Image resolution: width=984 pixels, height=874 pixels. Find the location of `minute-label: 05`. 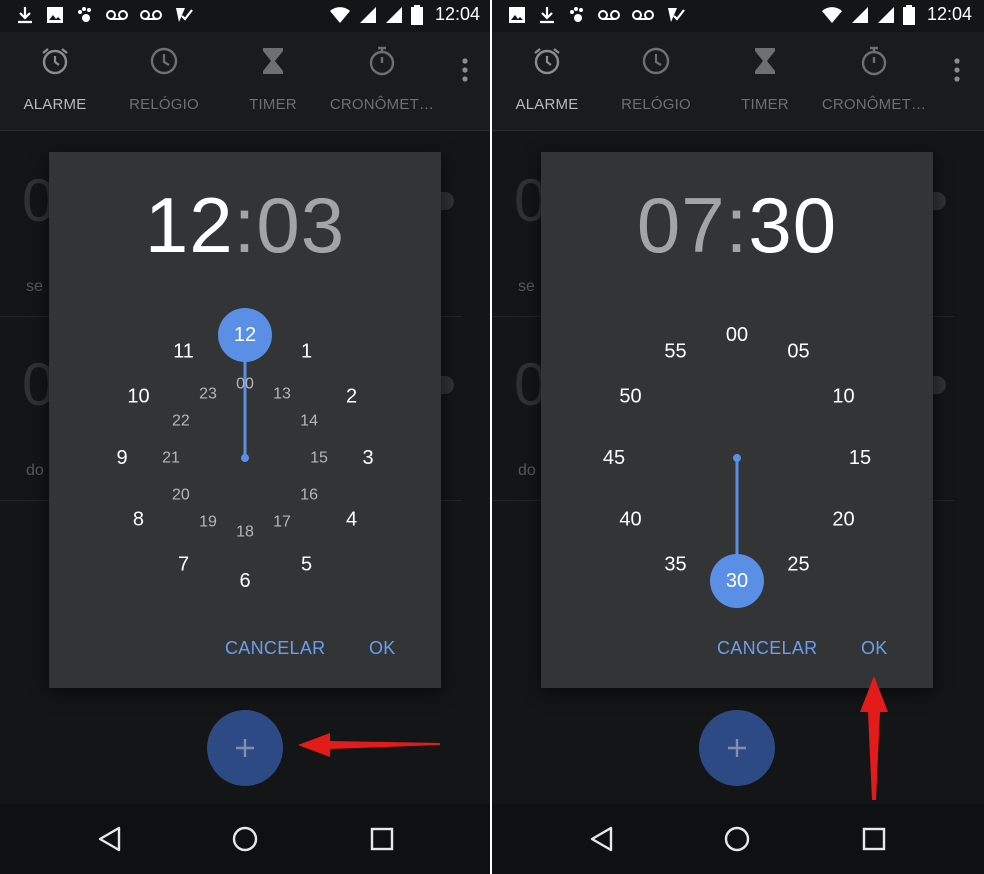

minute-label: 05 is located at coordinates (798, 351).